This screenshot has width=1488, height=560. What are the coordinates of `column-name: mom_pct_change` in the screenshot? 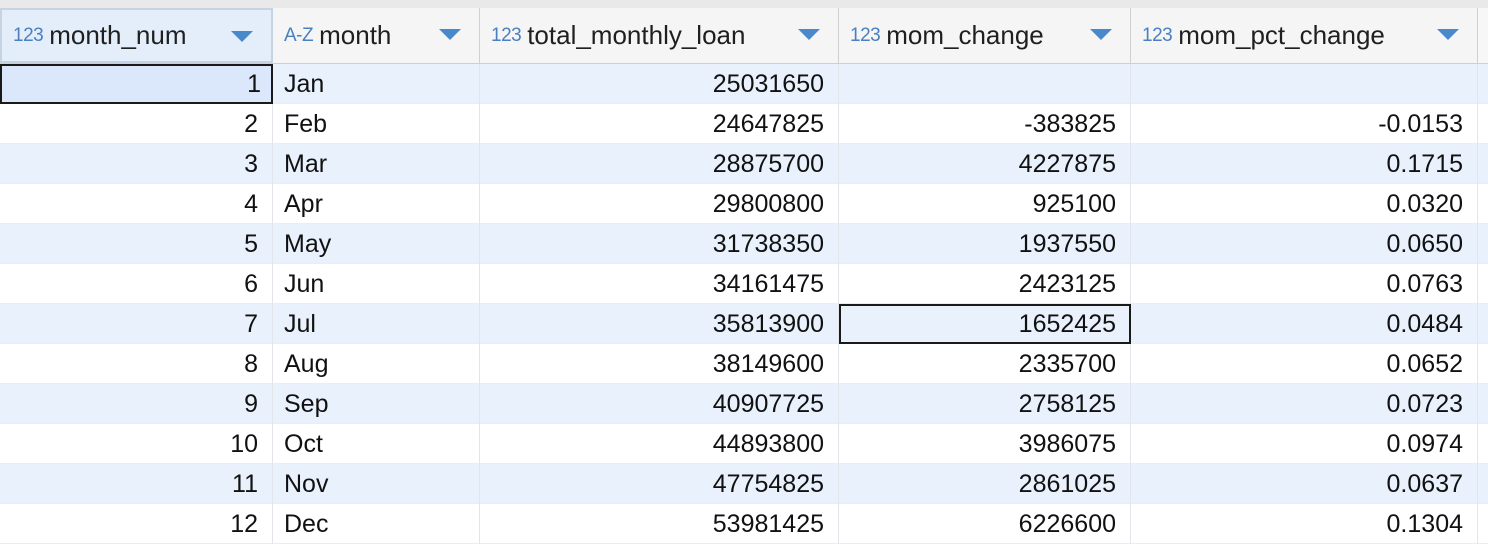 It's located at (1281, 35).